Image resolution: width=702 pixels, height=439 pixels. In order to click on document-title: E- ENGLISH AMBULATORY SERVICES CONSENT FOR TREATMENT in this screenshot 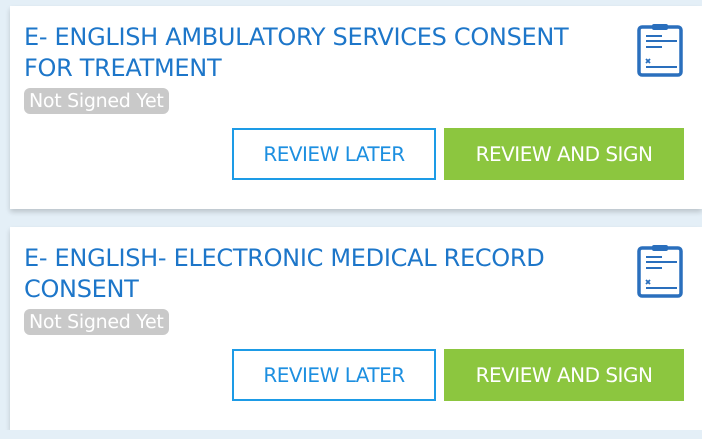, I will do `click(304, 53)`.